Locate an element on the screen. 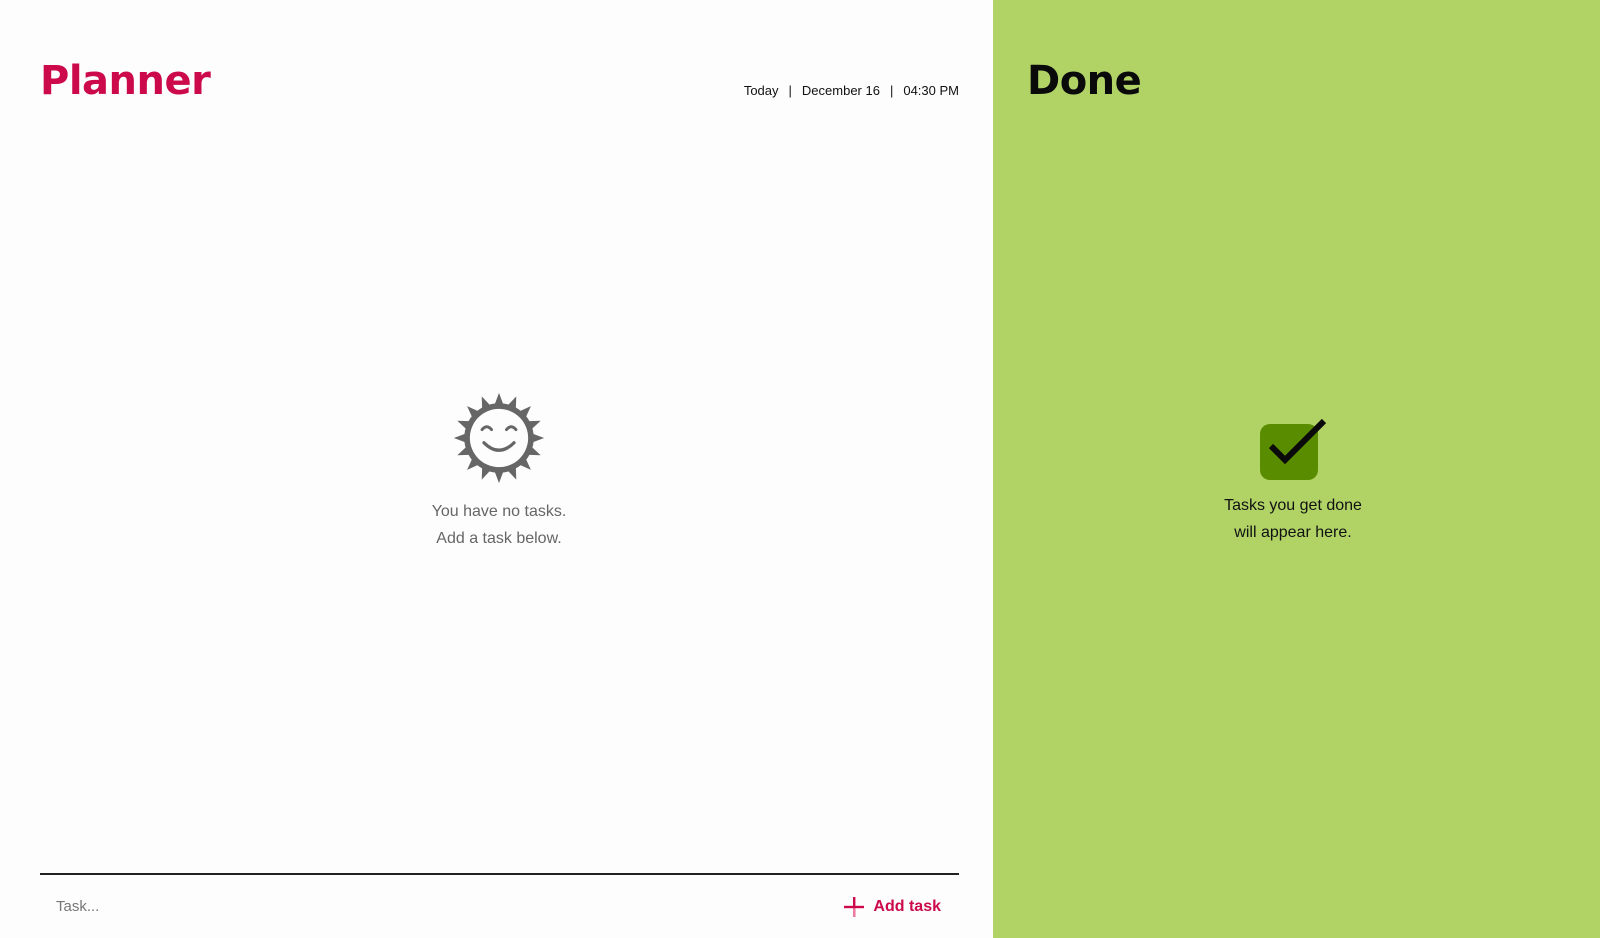 The image size is (1600, 938). smiling-sun-icon is located at coordinates (499, 438).